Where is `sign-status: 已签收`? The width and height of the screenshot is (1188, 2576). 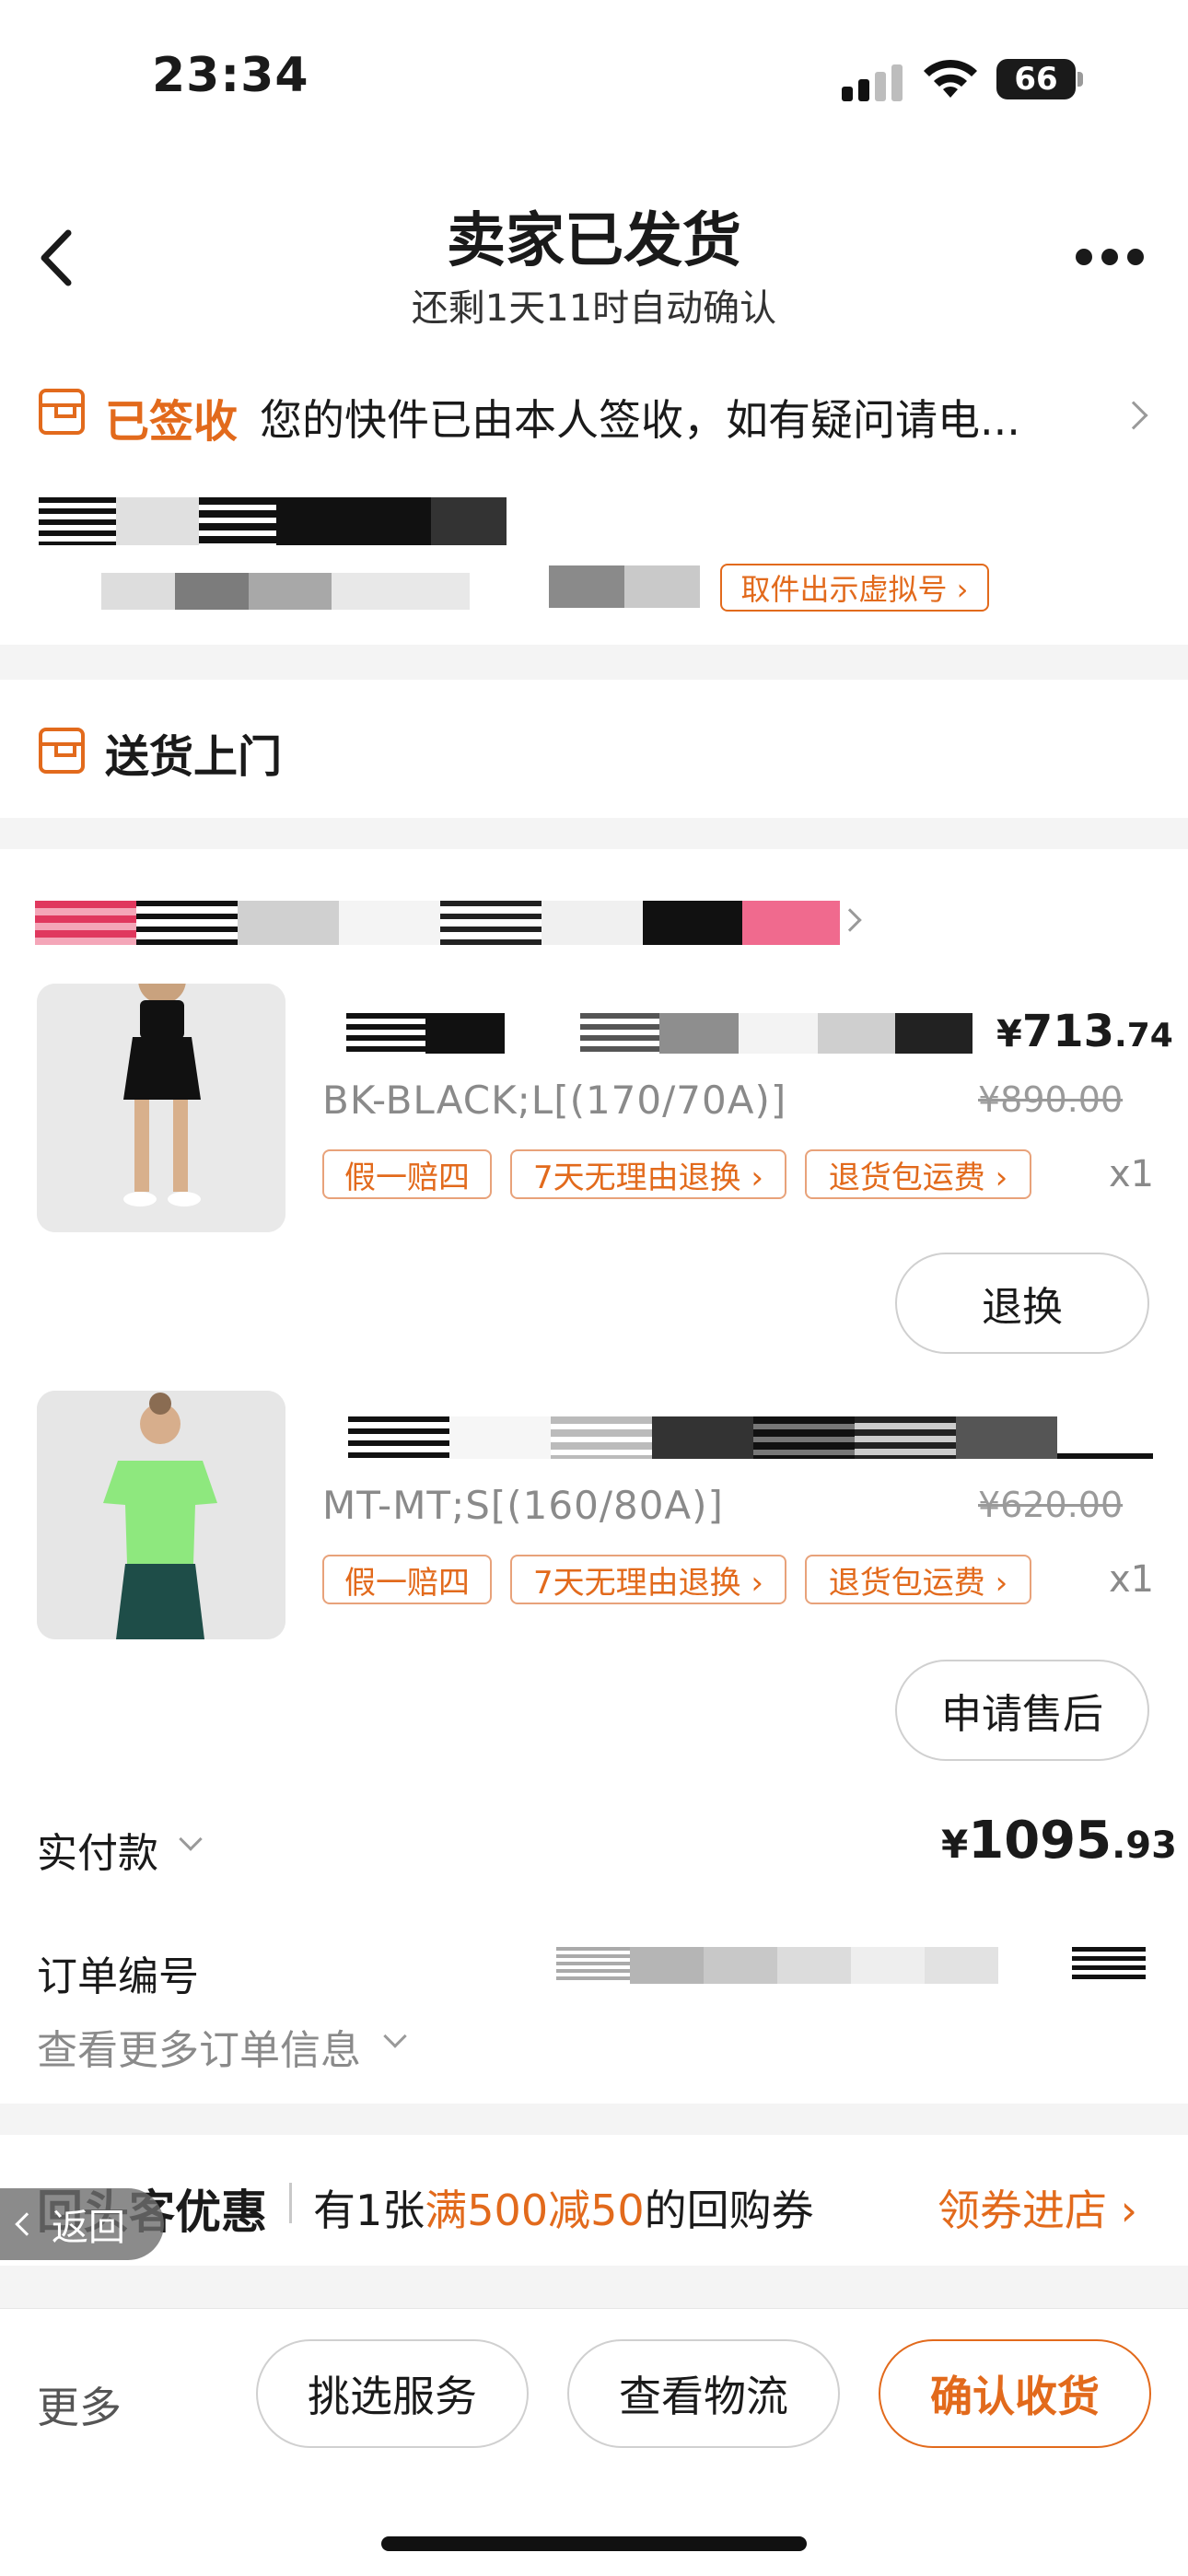
sign-status: 已签收 is located at coordinates (172, 417).